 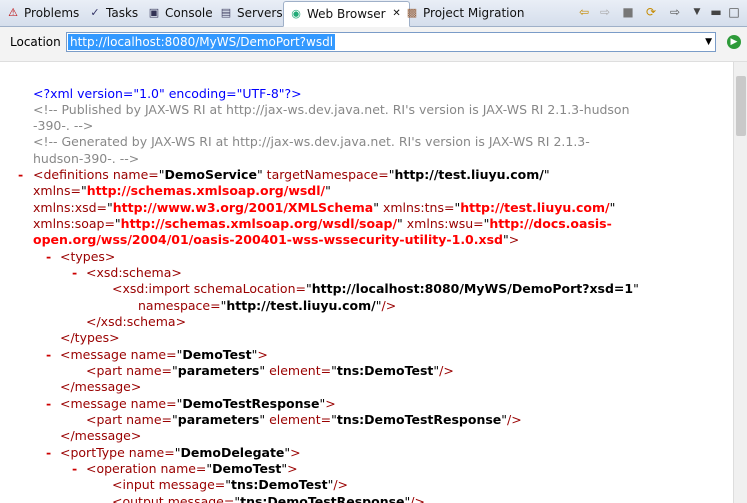 I want to click on tab-web-browser: ◉ Web Browser ✕, so click(x=346, y=14).